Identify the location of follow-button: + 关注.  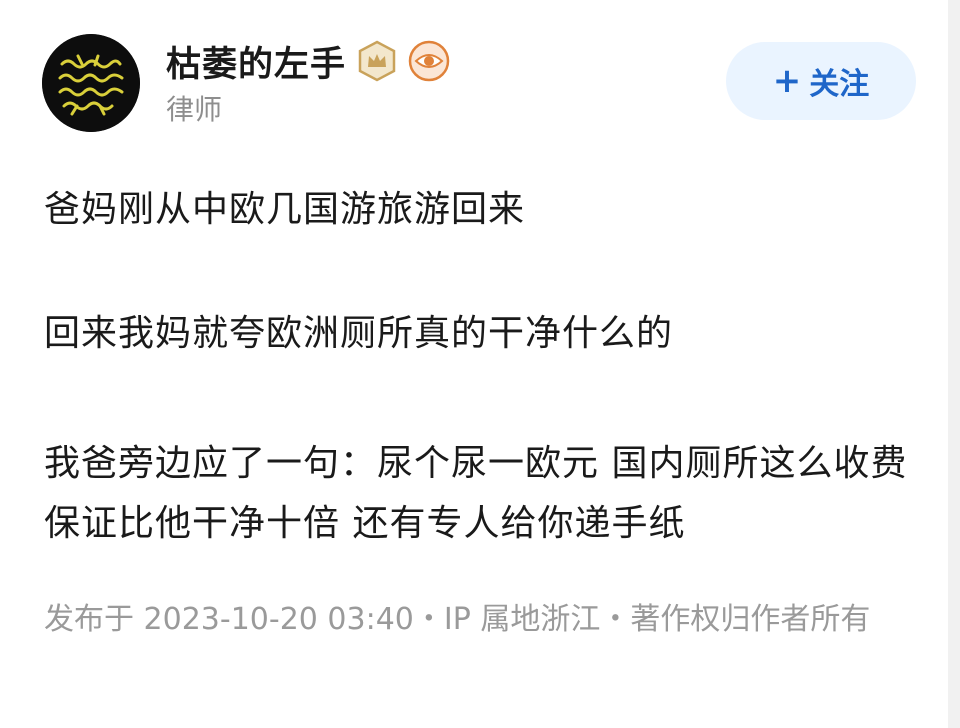
(821, 81).